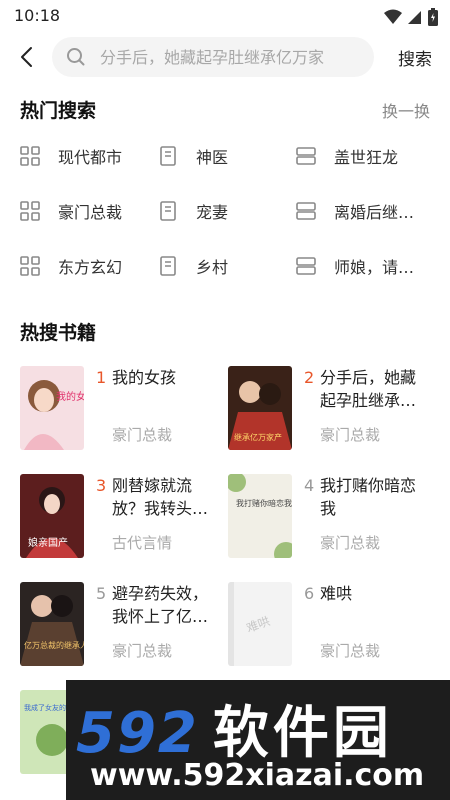 Image resolution: width=450 pixels, height=800 pixels. Describe the element at coordinates (406, 110) in the screenshot. I see `refresh-button: 换一换` at that location.